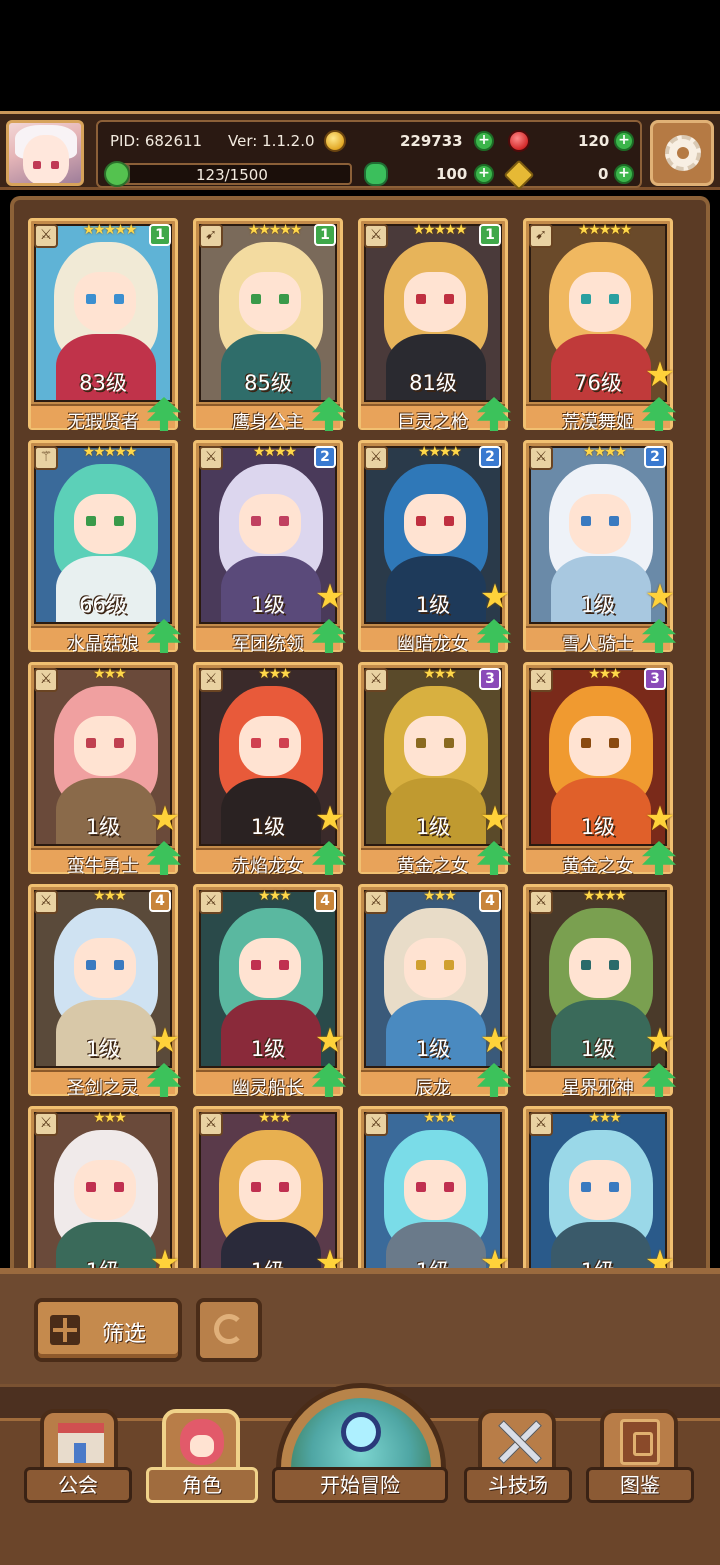 The width and height of the screenshot is (720, 1565). I want to click on crossed-swords-icon, so click(517, 1442).